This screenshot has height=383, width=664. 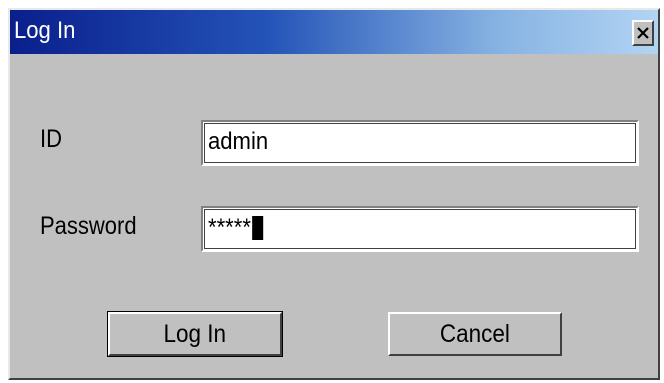 What do you see at coordinates (420, 229) in the screenshot?
I see `password-field: *****` at bounding box center [420, 229].